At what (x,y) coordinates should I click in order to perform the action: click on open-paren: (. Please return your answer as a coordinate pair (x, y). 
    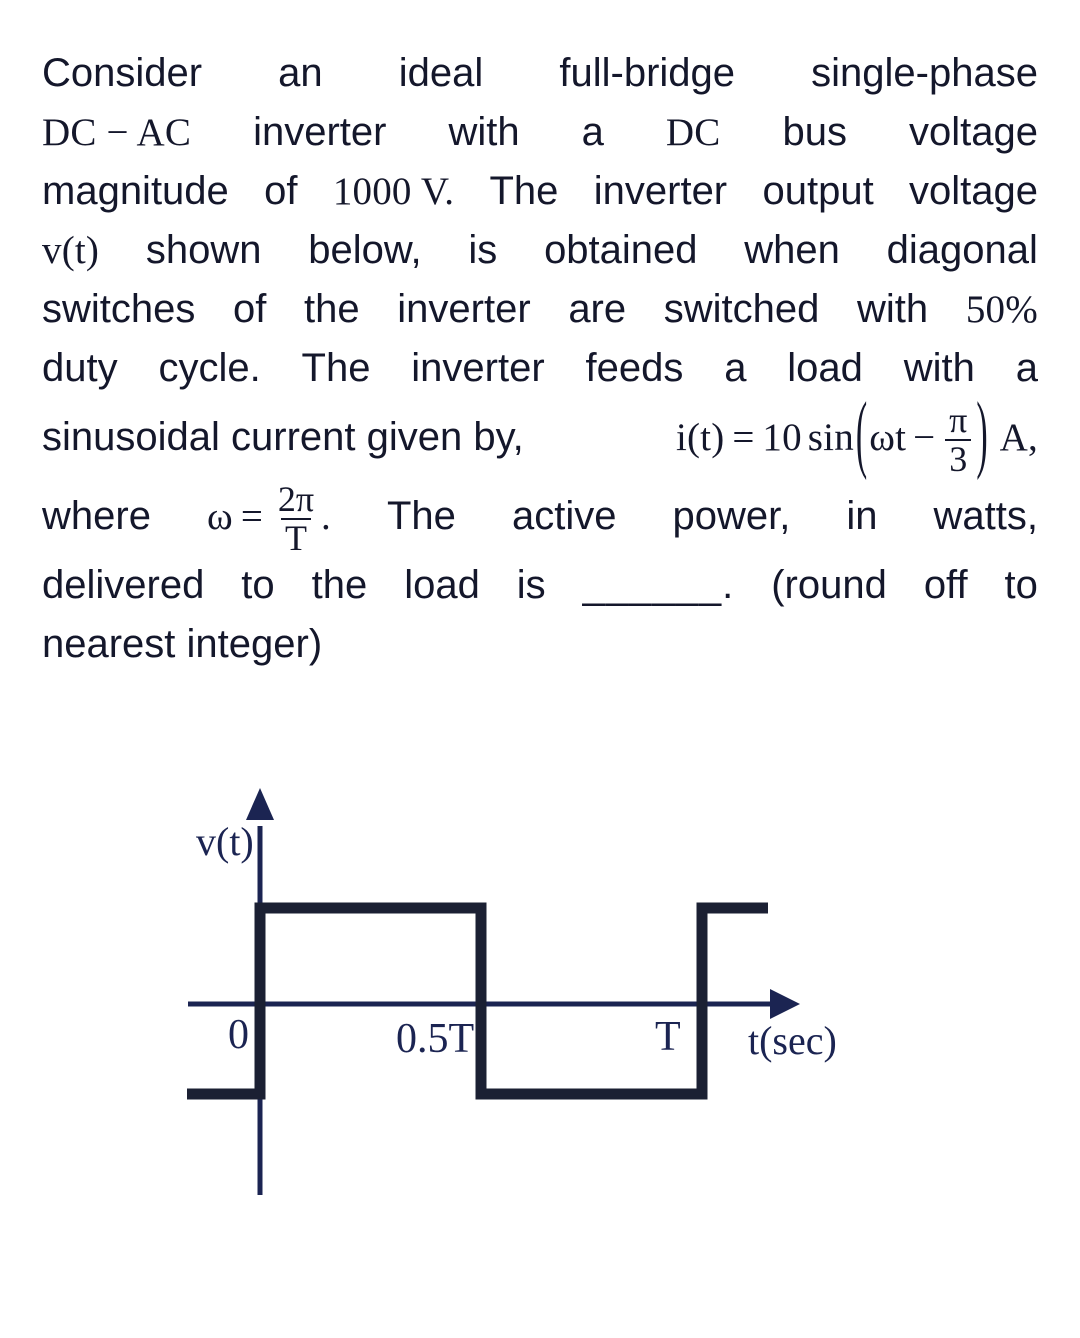
    Looking at the image, I should click on (861, 434).